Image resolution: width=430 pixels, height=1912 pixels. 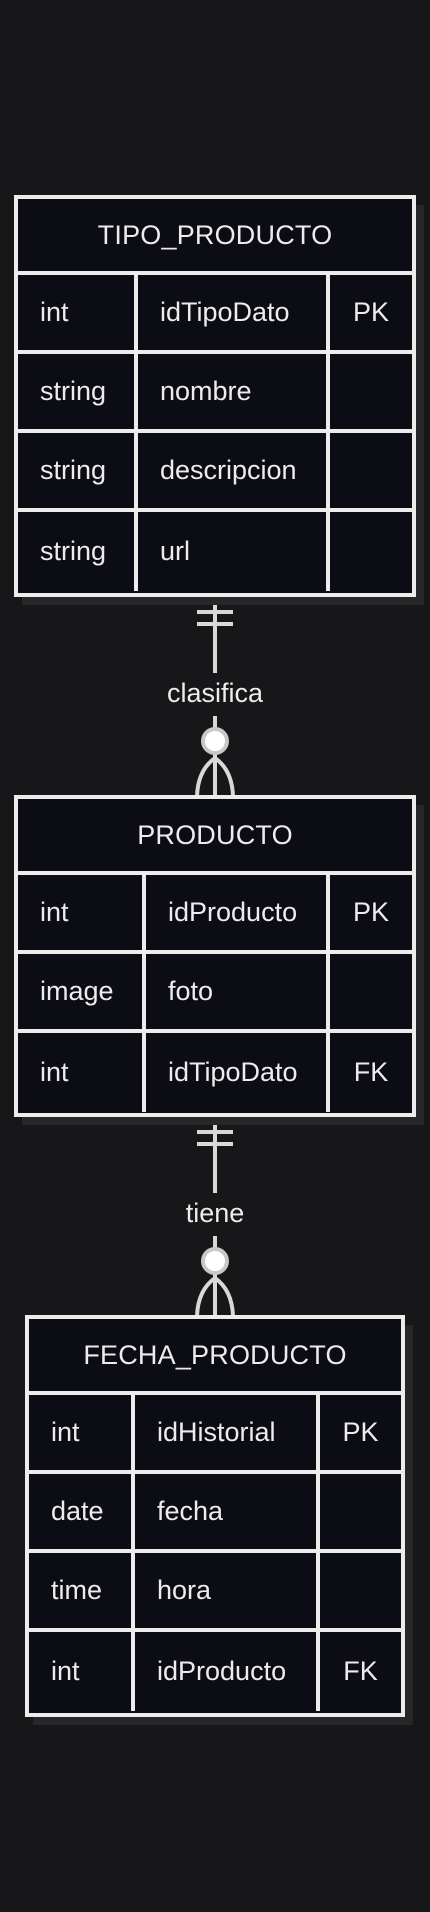 I want to click on relationship-label-tiene: tiene, so click(x=215, y=1213).